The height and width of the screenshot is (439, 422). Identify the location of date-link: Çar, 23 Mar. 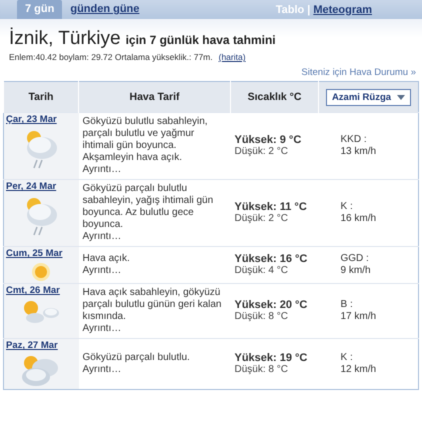
(41, 120).